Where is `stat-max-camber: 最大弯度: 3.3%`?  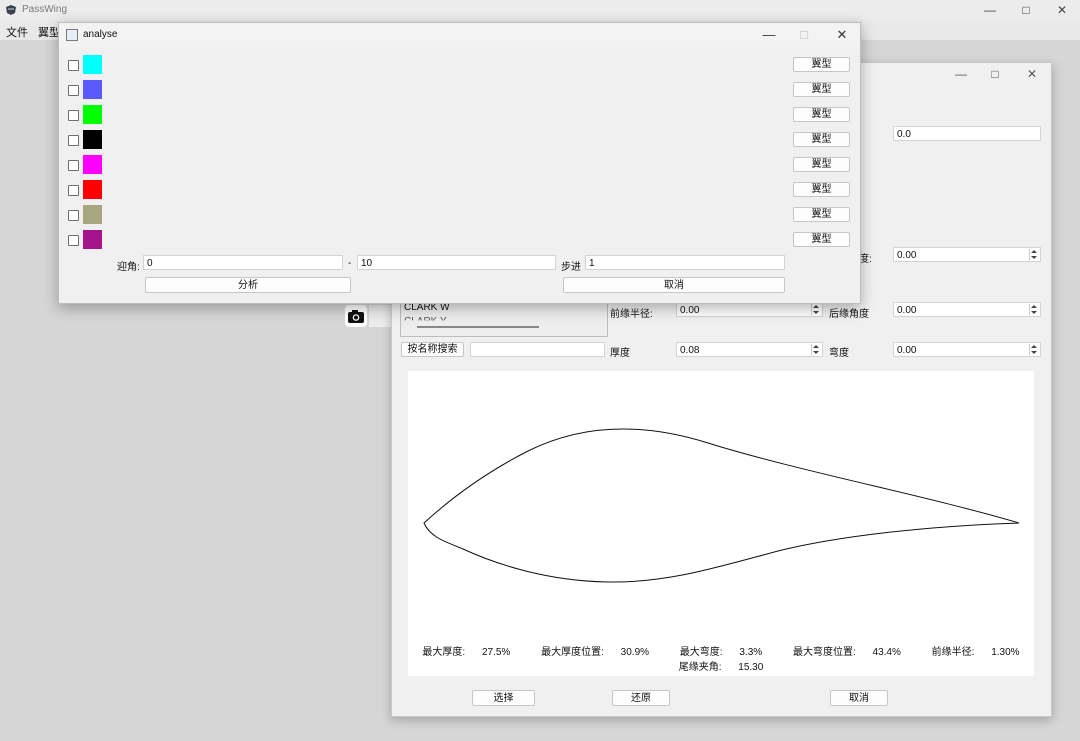 stat-max-camber: 最大弯度: 3.3% is located at coordinates (721, 652).